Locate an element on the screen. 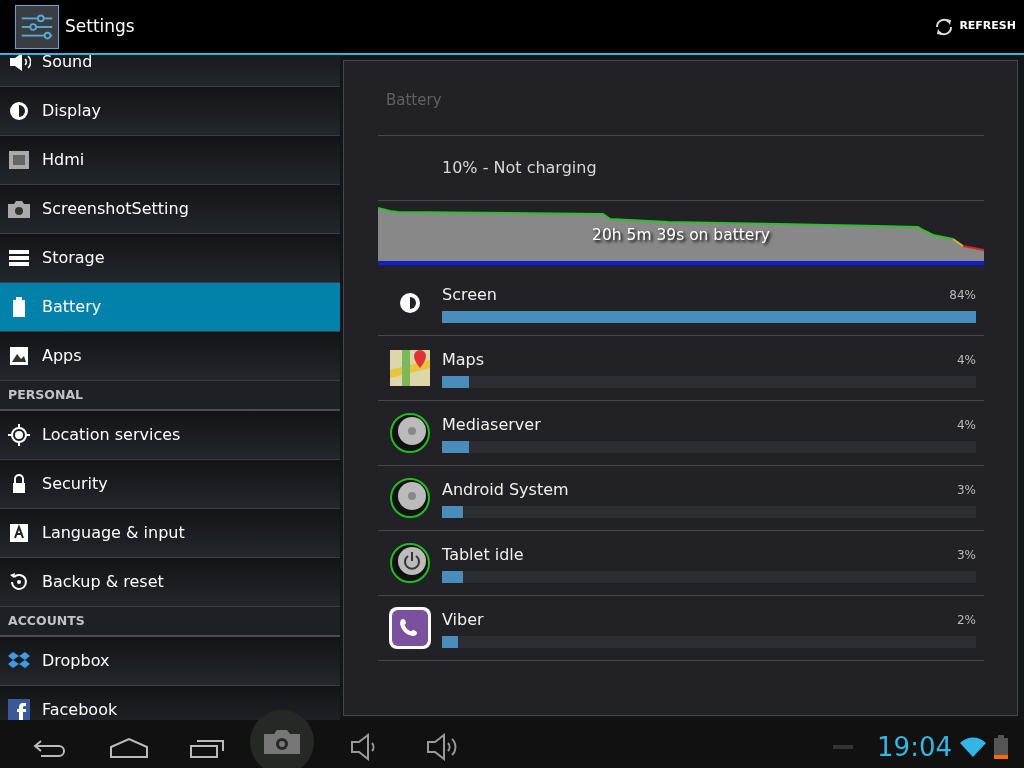 The image size is (1024, 768). settings-menu-item: Language & input is located at coordinates (170, 533).